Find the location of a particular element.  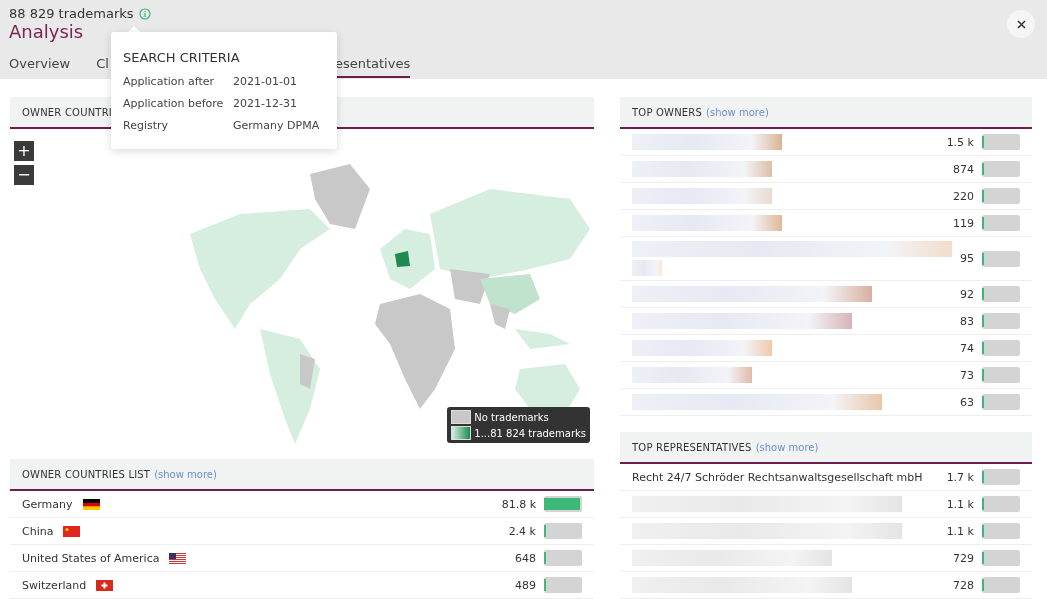

country-name: China is located at coordinates (38, 531).